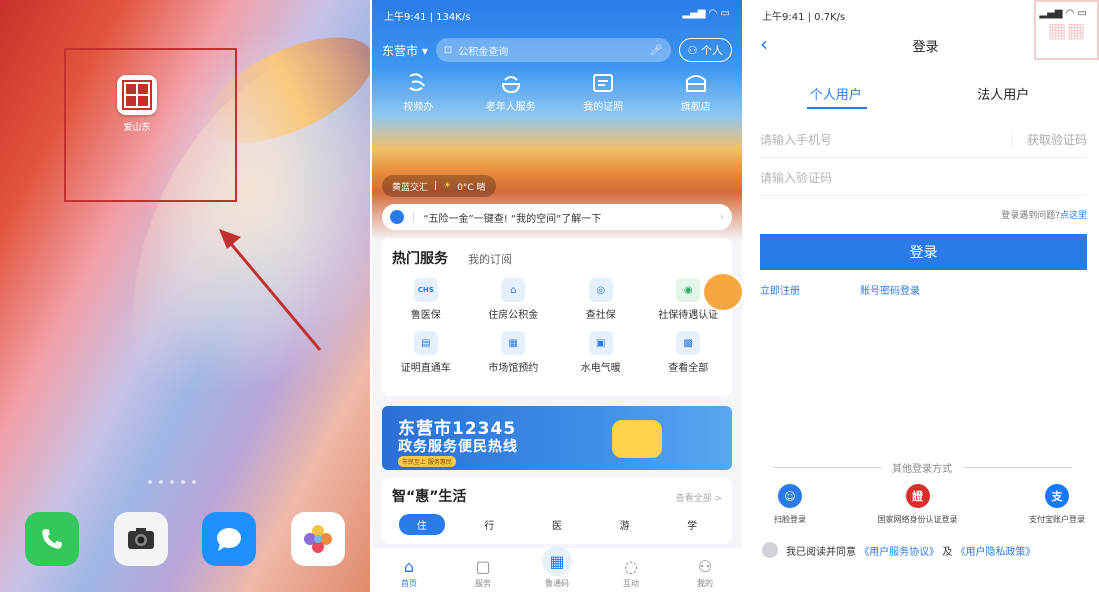 Image resolution: width=1099 pixels, height=592 pixels. What do you see at coordinates (439, 186) in the screenshot?
I see `weather-badge: 黄蓝交汇 | ☀ 0°C 晴` at bounding box center [439, 186].